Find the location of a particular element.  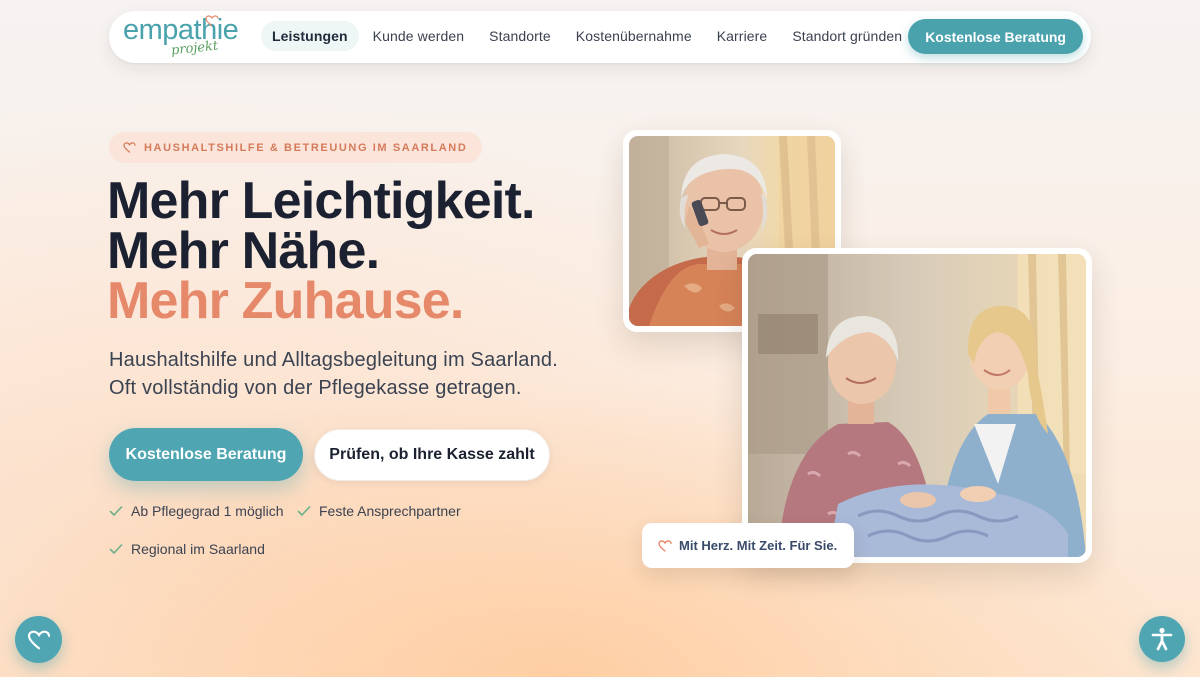

nav-item-kostenuebernahme: Kostenübernahme is located at coordinates (634, 36).